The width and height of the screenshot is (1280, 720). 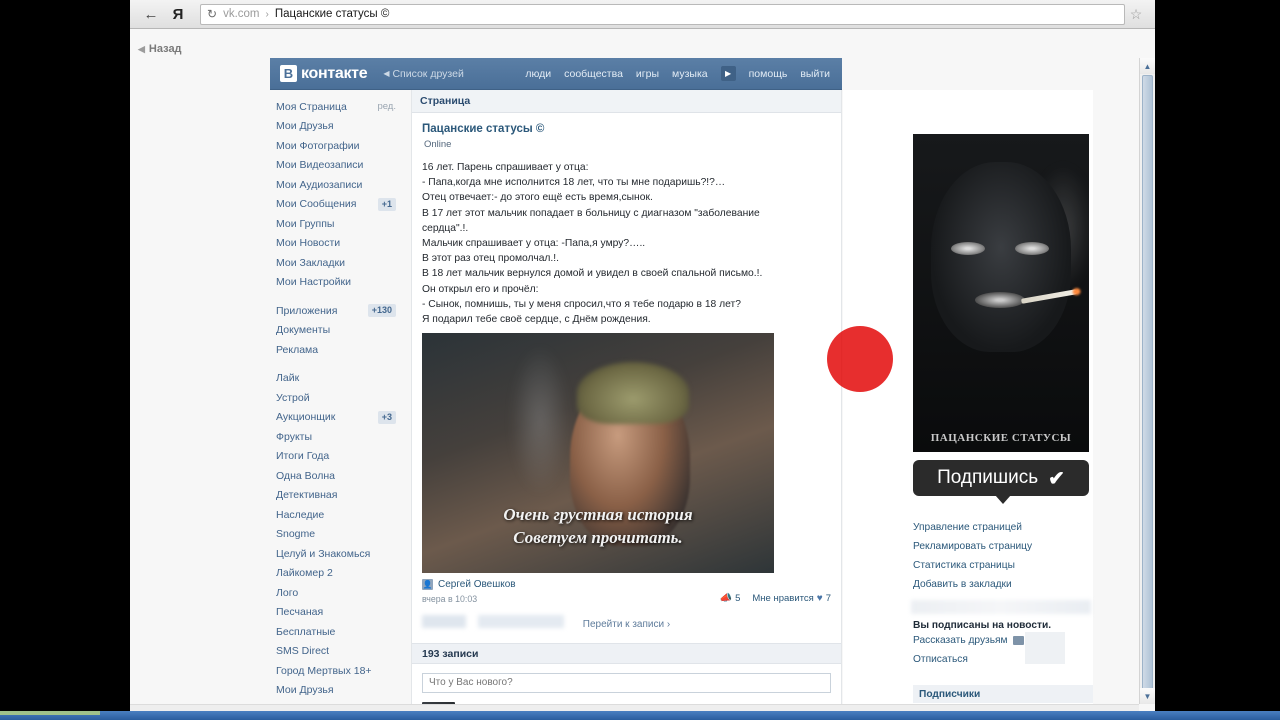 What do you see at coordinates (293, 397) in the screenshot?
I see `sidebar-item-label: Устрой` at bounding box center [293, 397].